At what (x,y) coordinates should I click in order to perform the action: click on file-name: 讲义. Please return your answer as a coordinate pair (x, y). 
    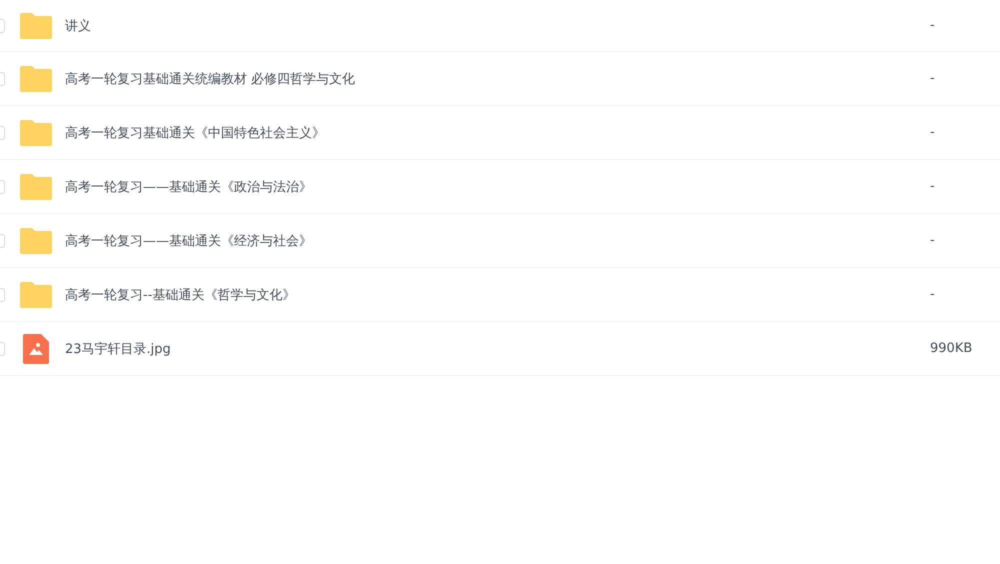
    Looking at the image, I should click on (497, 25).